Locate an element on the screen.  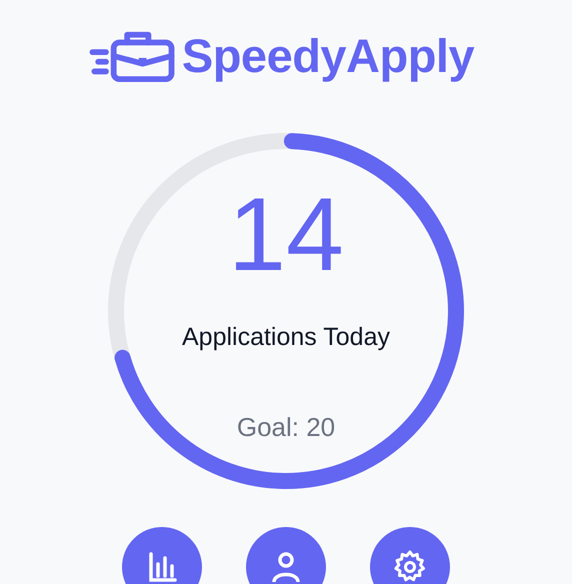
settings-button is located at coordinates (410, 555).